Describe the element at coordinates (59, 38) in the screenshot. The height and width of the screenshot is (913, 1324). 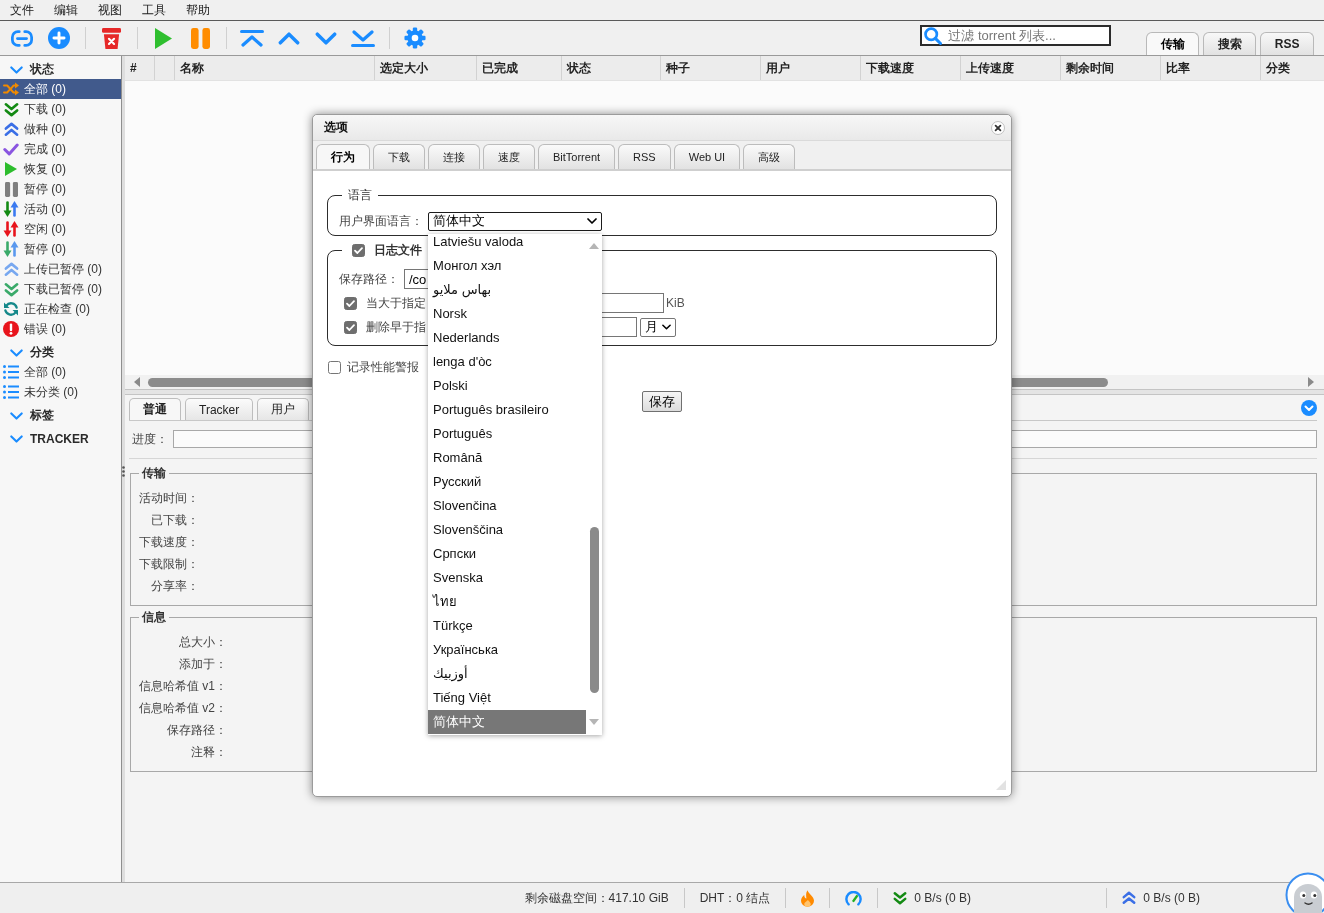
I see `plus-circle-icon` at that location.